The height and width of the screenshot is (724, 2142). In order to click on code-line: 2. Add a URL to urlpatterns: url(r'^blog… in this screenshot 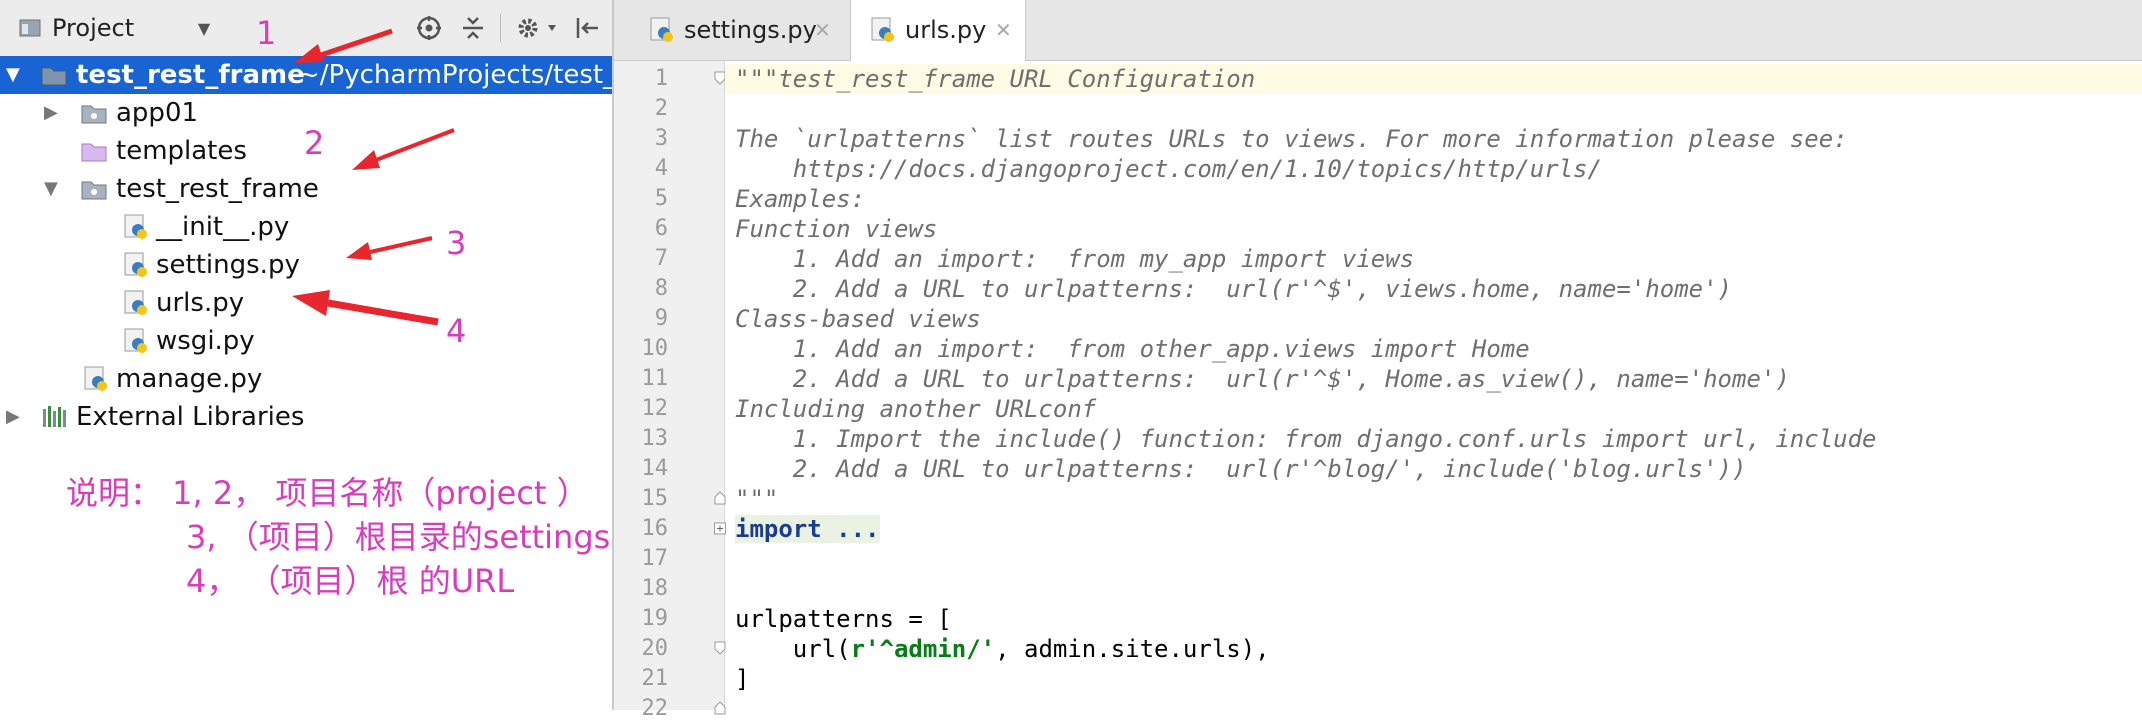, I will do `click(1241, 469)`.